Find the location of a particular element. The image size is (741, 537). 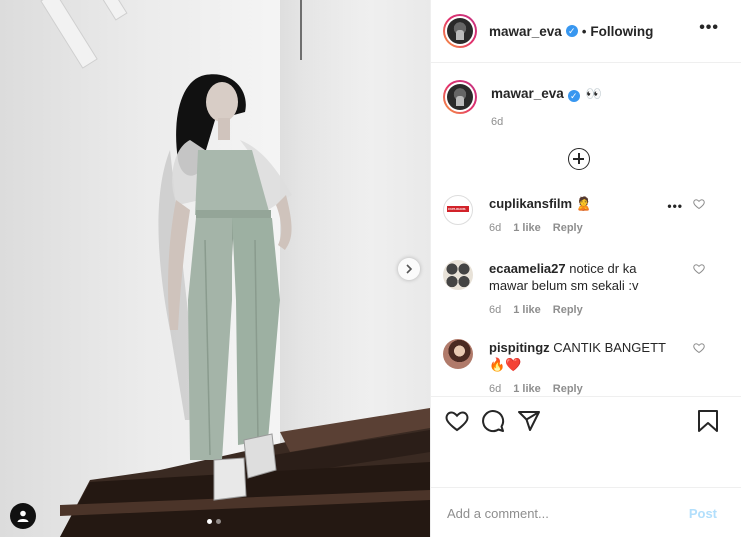

post-actions-bar is located at coordinates (586, 442).